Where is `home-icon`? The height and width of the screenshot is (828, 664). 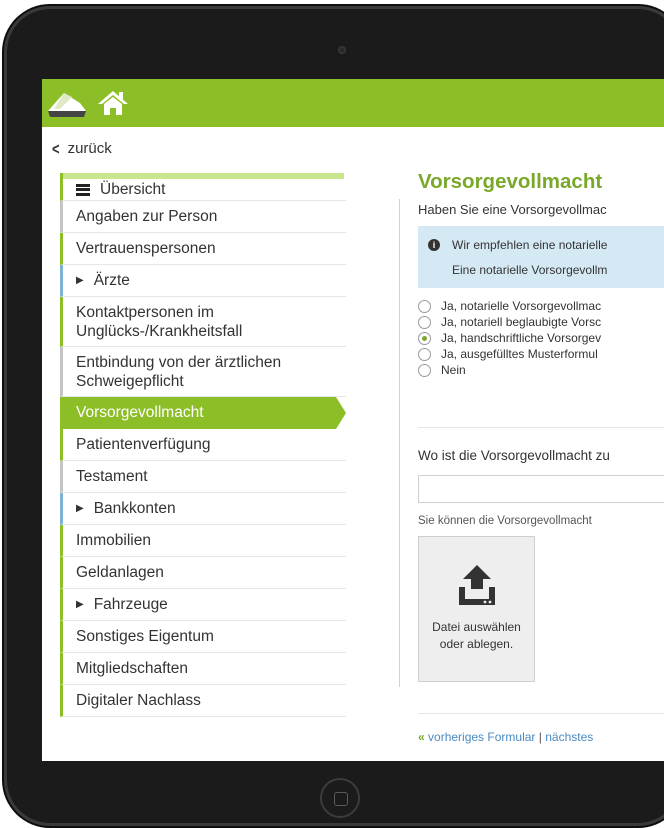 home-icon is located at coordinates (113, 103).